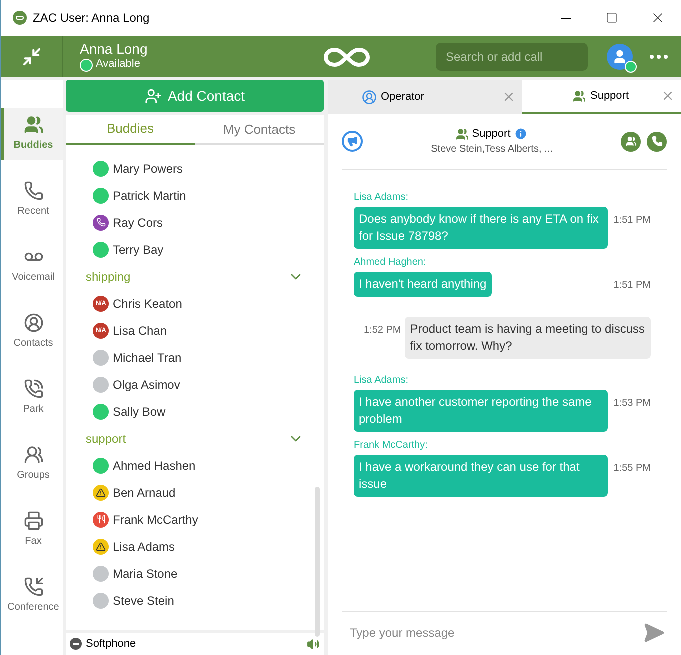  I want to click on sent-message: Product team is having a meeting to discuss fix tomorrow. Why?, so click(528, 338).